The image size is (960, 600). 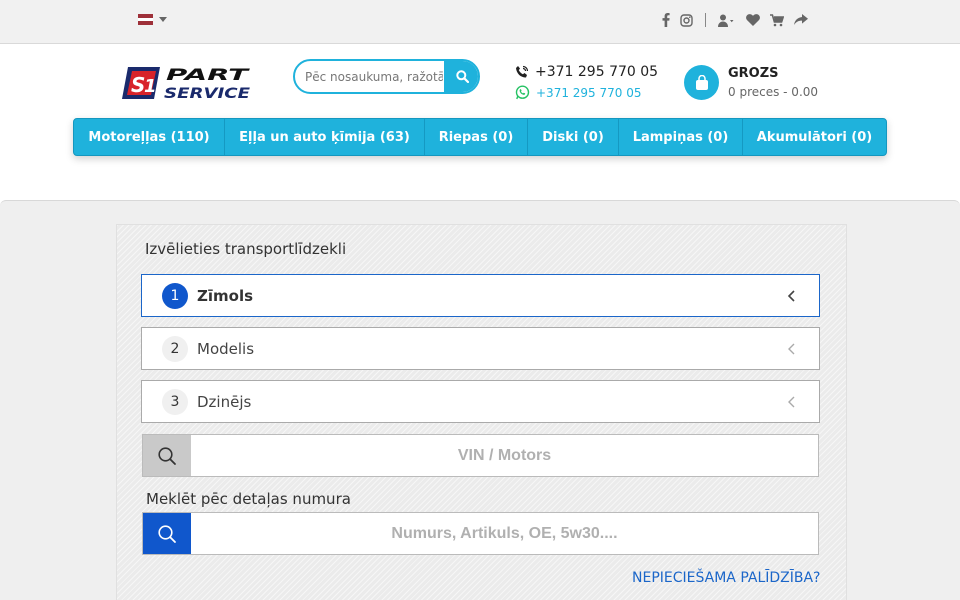 What do you see at coordinates (480, 348) in the screenshot?
I see `step-model: 2 Modelis` at bounding box center [480, 348].